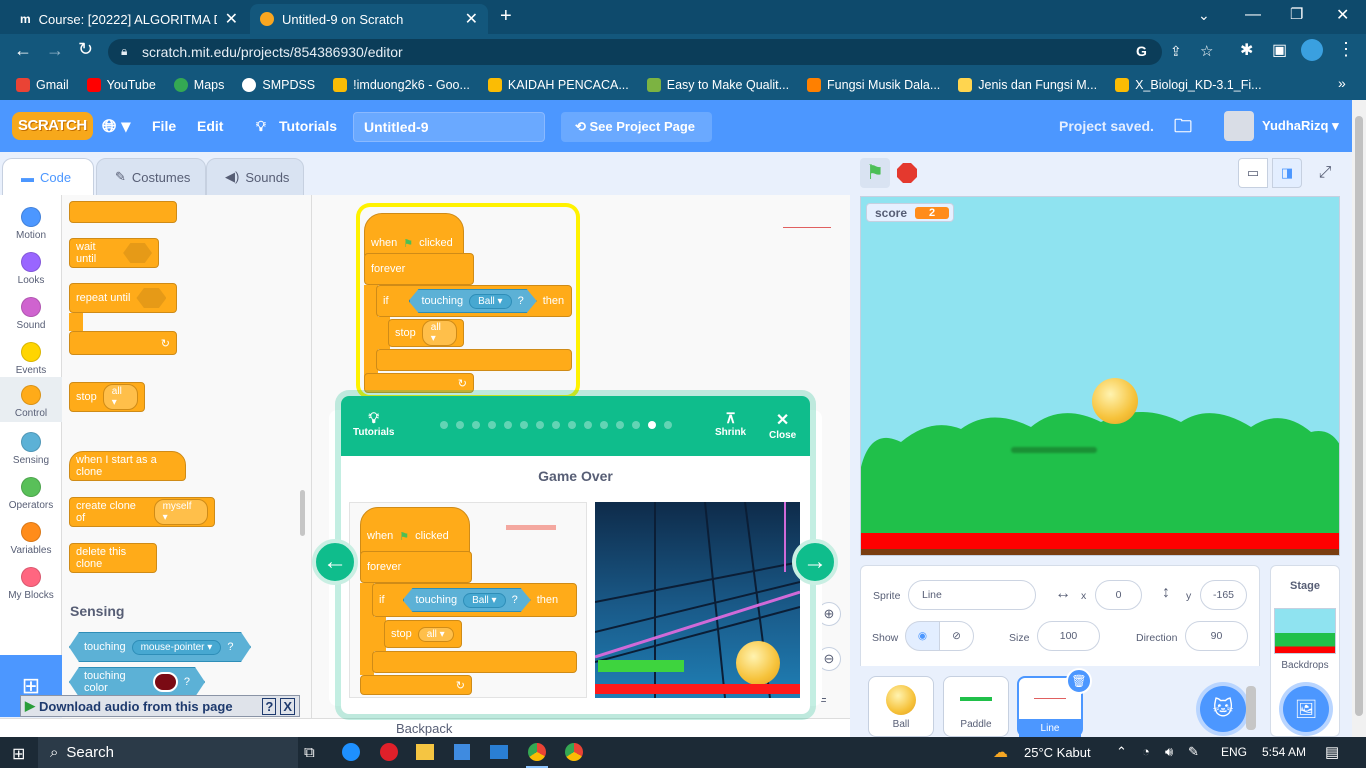  Describe the element at coordinates (419, 269) in the screenshot. I see `script-forever: forever` at that location.